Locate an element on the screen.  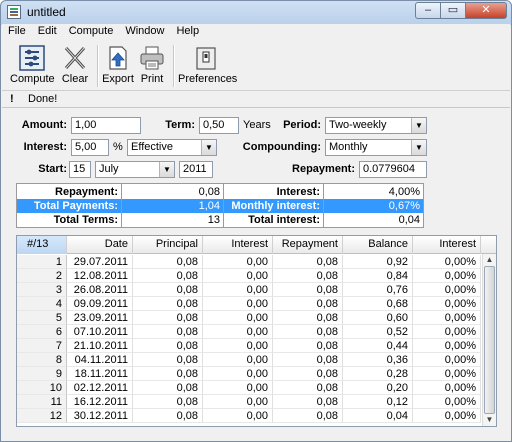
table-row: 3 26.08.2011 0,08 0,00 0,08 0,76 0,00% is located at coordinates (249, 290).